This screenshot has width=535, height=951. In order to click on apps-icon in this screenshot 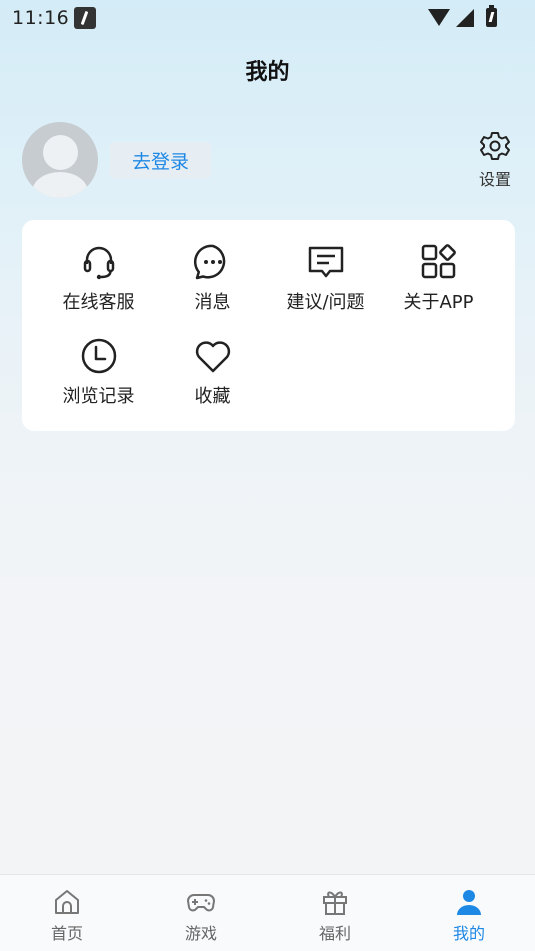, I will do `click(438, 261)`.